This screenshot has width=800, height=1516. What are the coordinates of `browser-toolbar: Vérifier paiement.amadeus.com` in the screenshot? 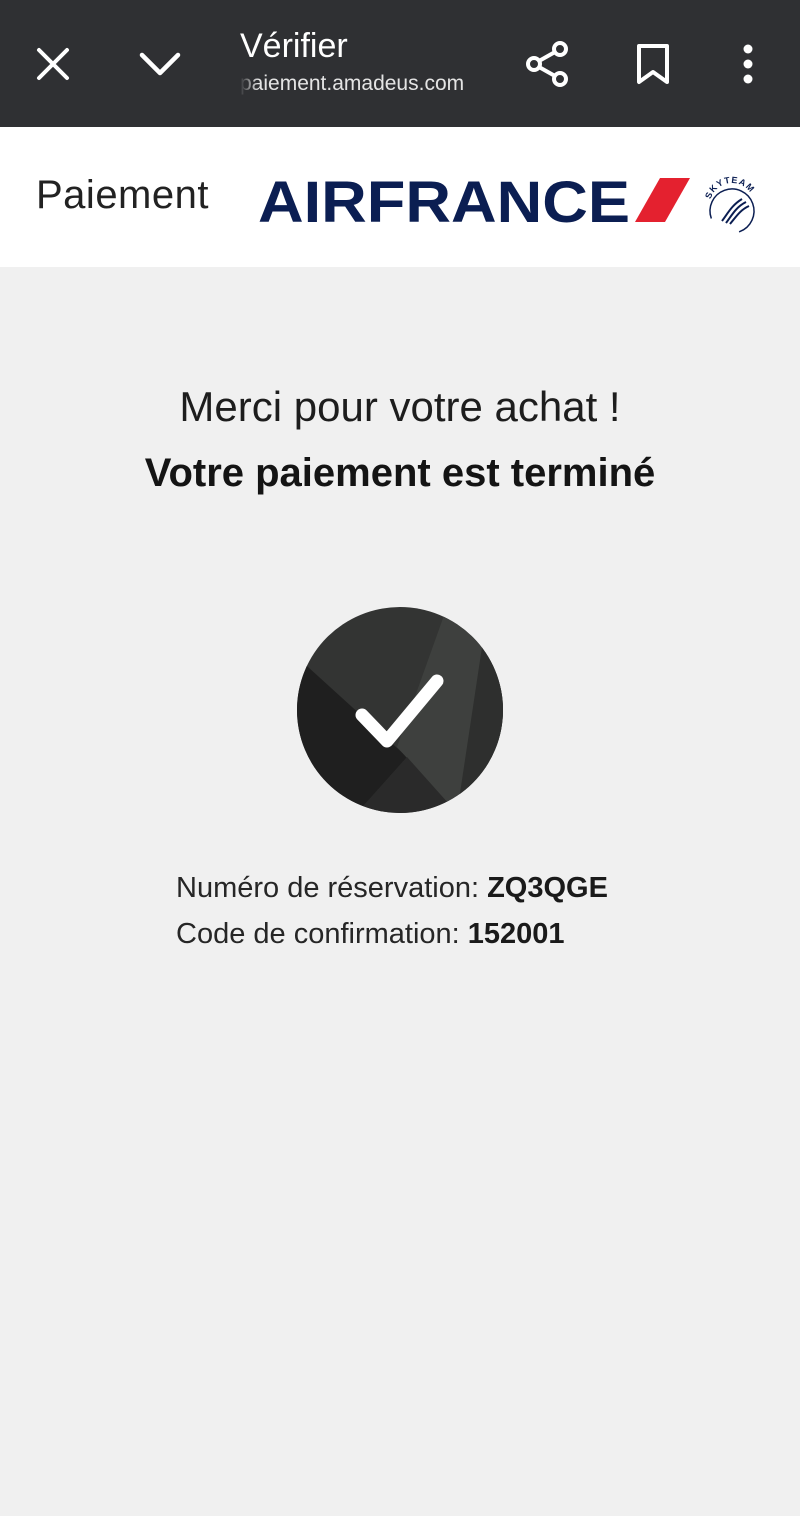 It's located at (400, 63).